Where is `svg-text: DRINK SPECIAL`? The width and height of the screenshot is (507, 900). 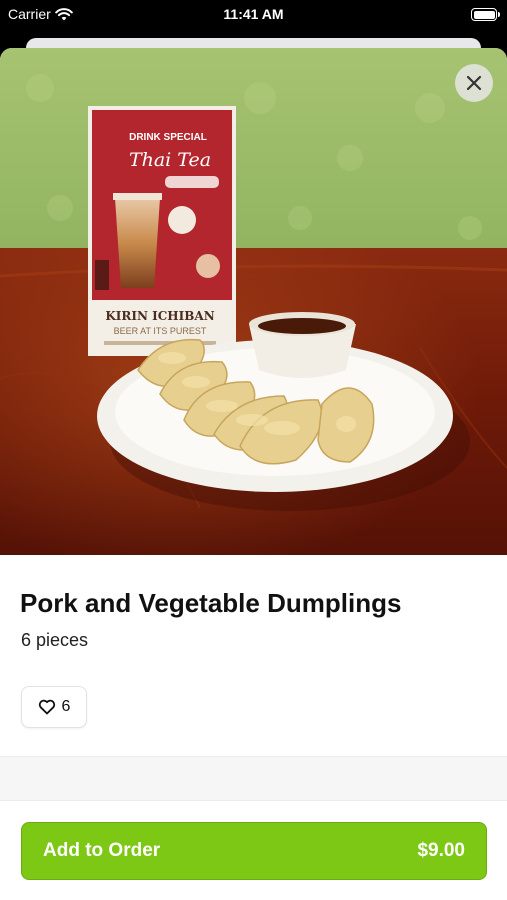
svg-text: DRINK SPECIAL is located at coordinates (168, 137).